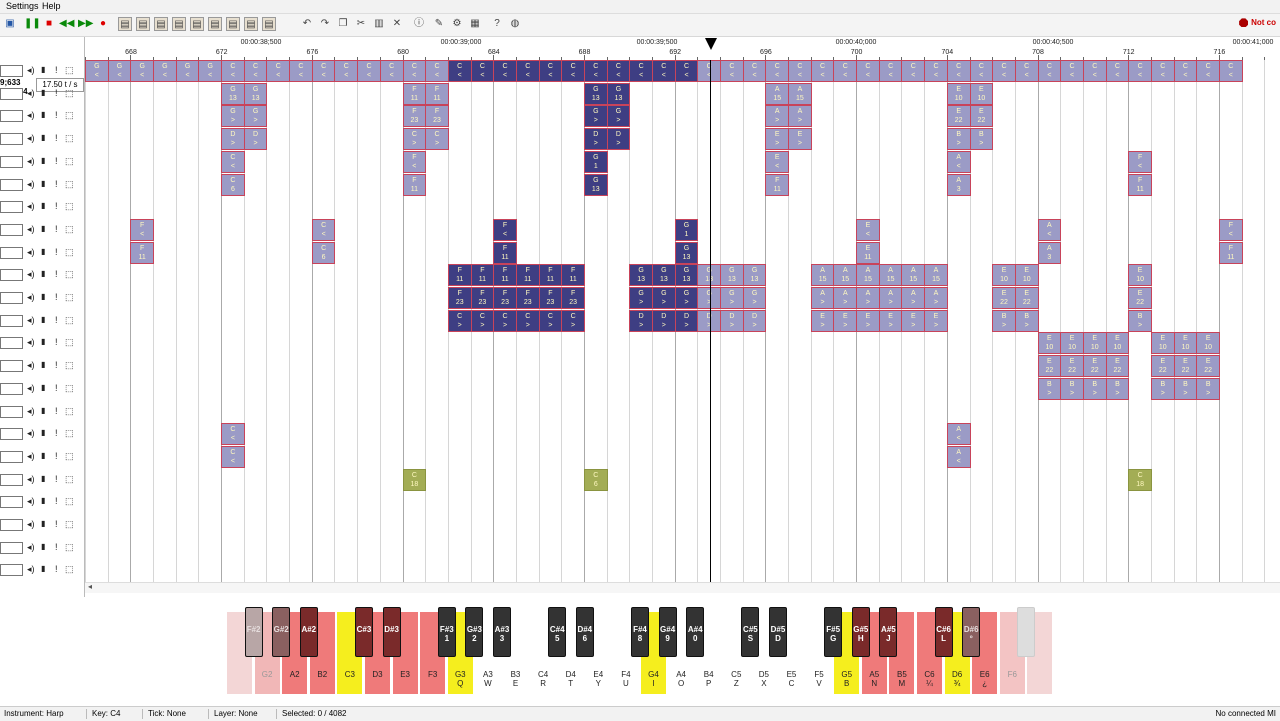  I want to click on undo-icon: ↶, so click(307, 24).